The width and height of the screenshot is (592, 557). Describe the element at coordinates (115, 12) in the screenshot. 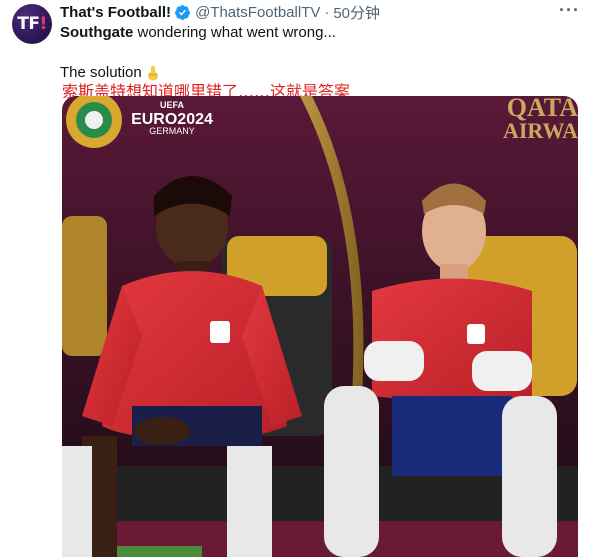

I see `display-name: That's Football!` at that location.